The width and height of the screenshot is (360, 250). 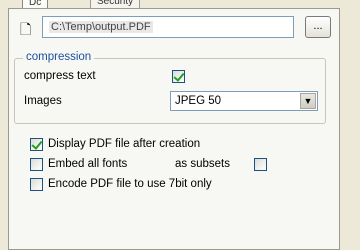 I want to click on as-subsets-checkbox, so click(x=260, y=164).